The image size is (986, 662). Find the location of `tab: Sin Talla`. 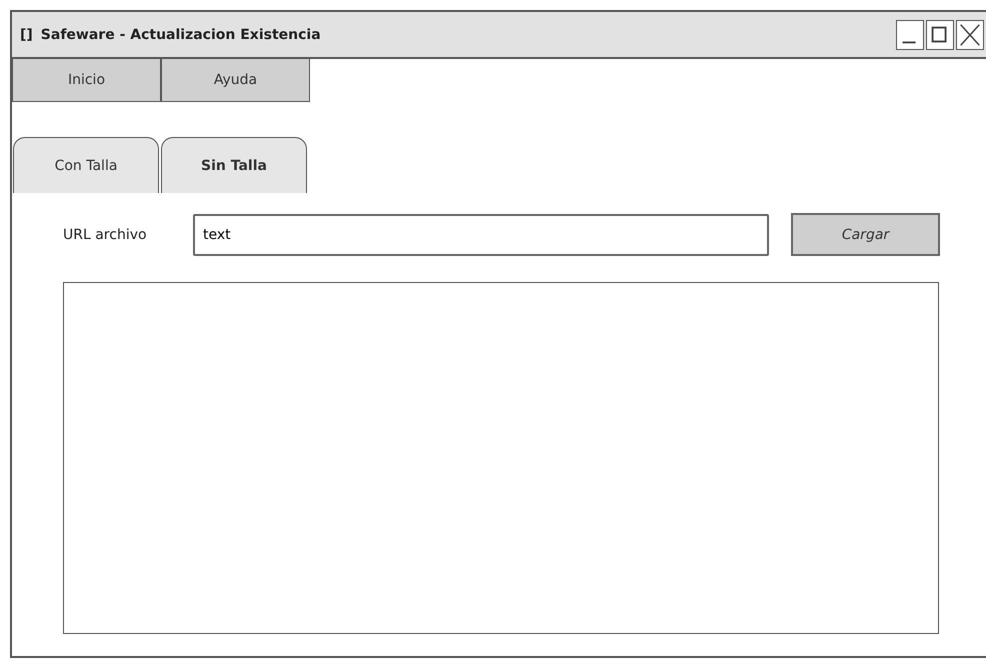

tab: Sin Talla is located at coordinates (234, 165).